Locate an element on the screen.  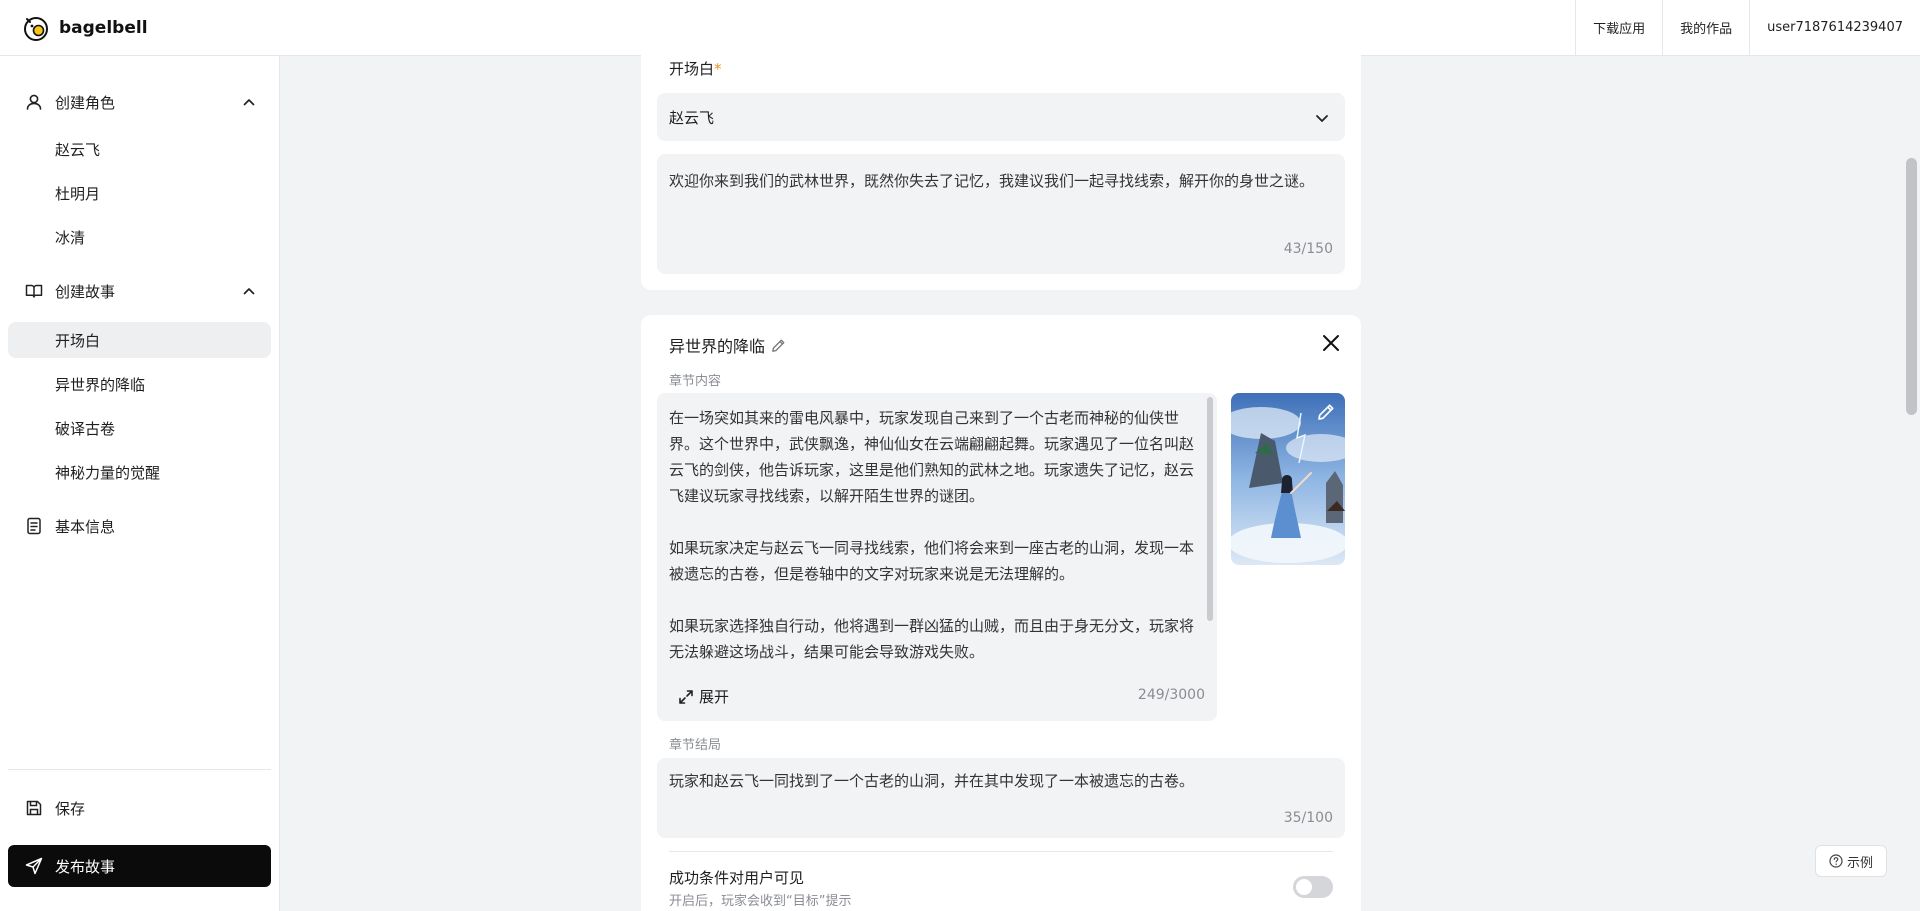
character-select: 赵云飞 is located at coordinates (1001, 117).